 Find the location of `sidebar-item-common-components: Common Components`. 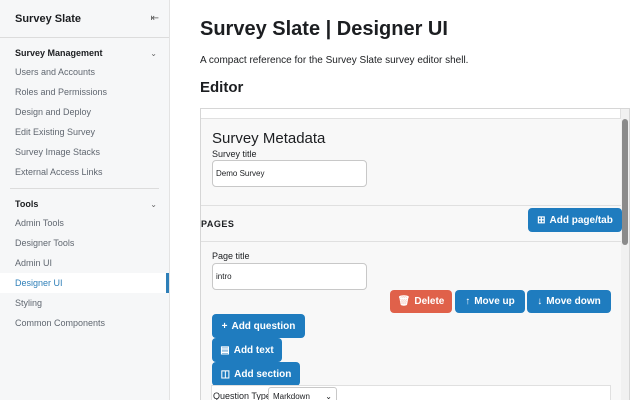

sidebar-item-common-components: Common Components is located at coordinates (84, 323).